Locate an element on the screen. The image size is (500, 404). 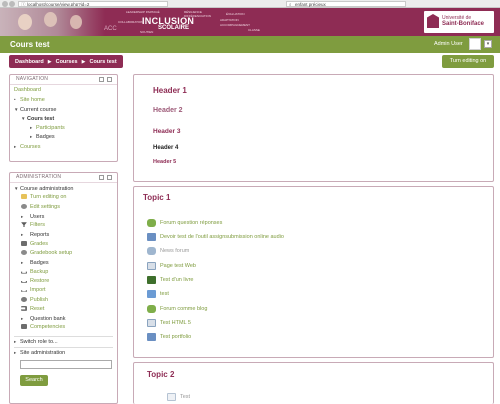
navigation-title: NAVIGATION is located at coordinates (32, 79).